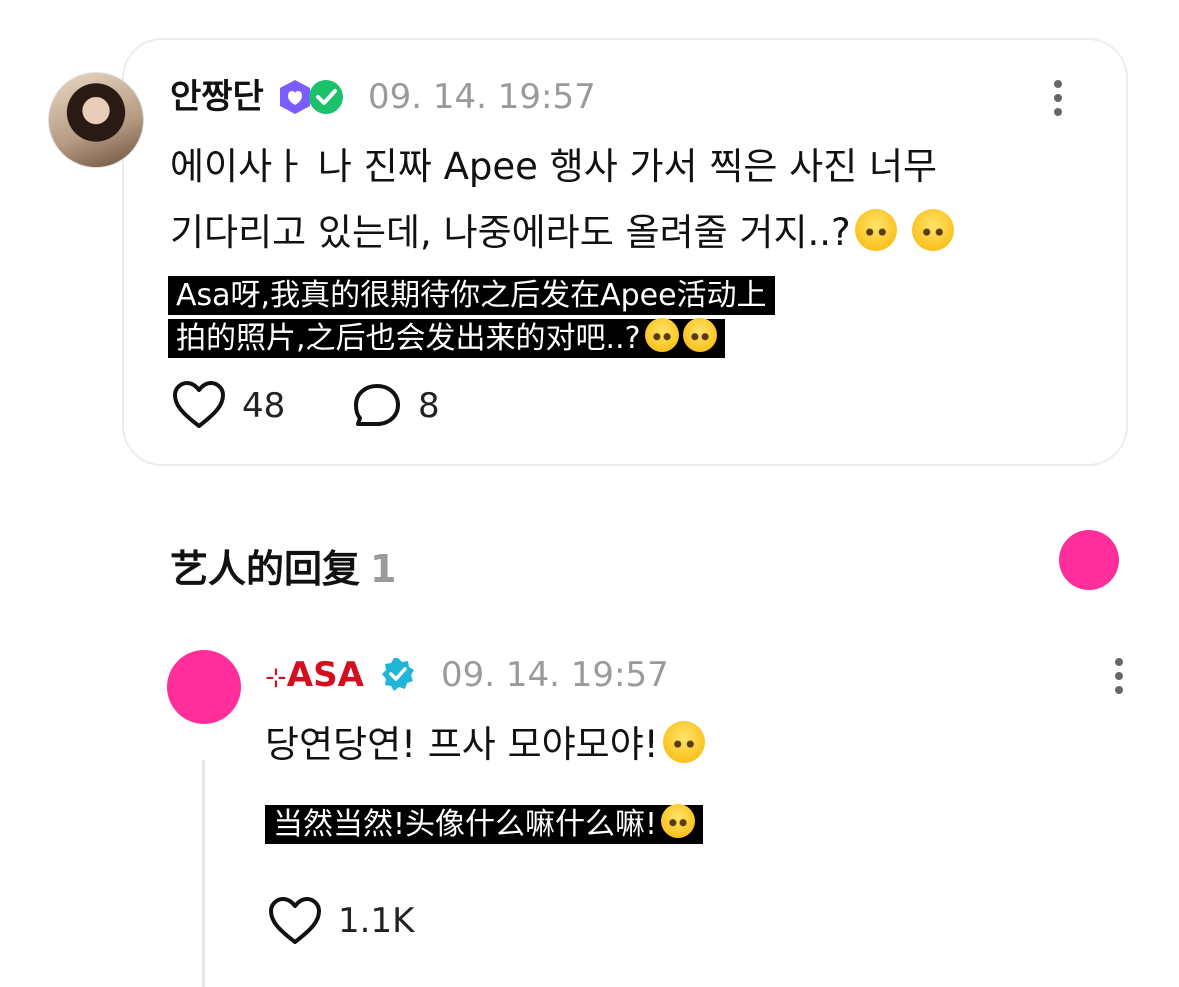  I want to click on post-timestamp: 09. 14. 19:57, so click(482, 97).